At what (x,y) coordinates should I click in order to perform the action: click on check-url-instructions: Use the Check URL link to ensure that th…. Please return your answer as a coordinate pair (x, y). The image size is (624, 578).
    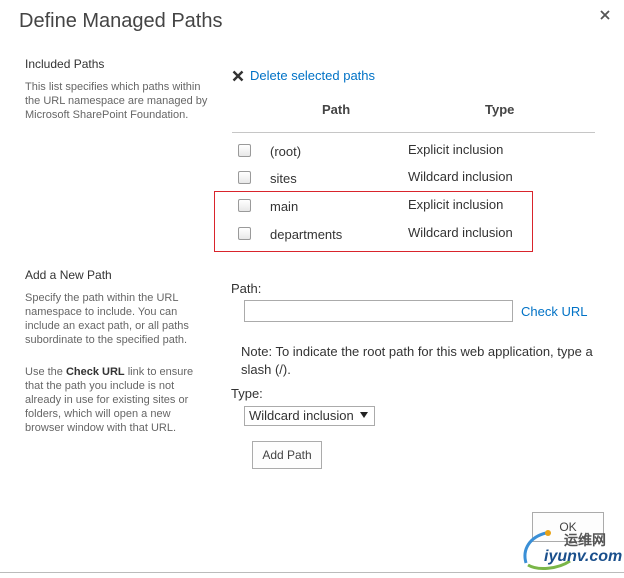
    Looking at the image, I should click on (115, 400).